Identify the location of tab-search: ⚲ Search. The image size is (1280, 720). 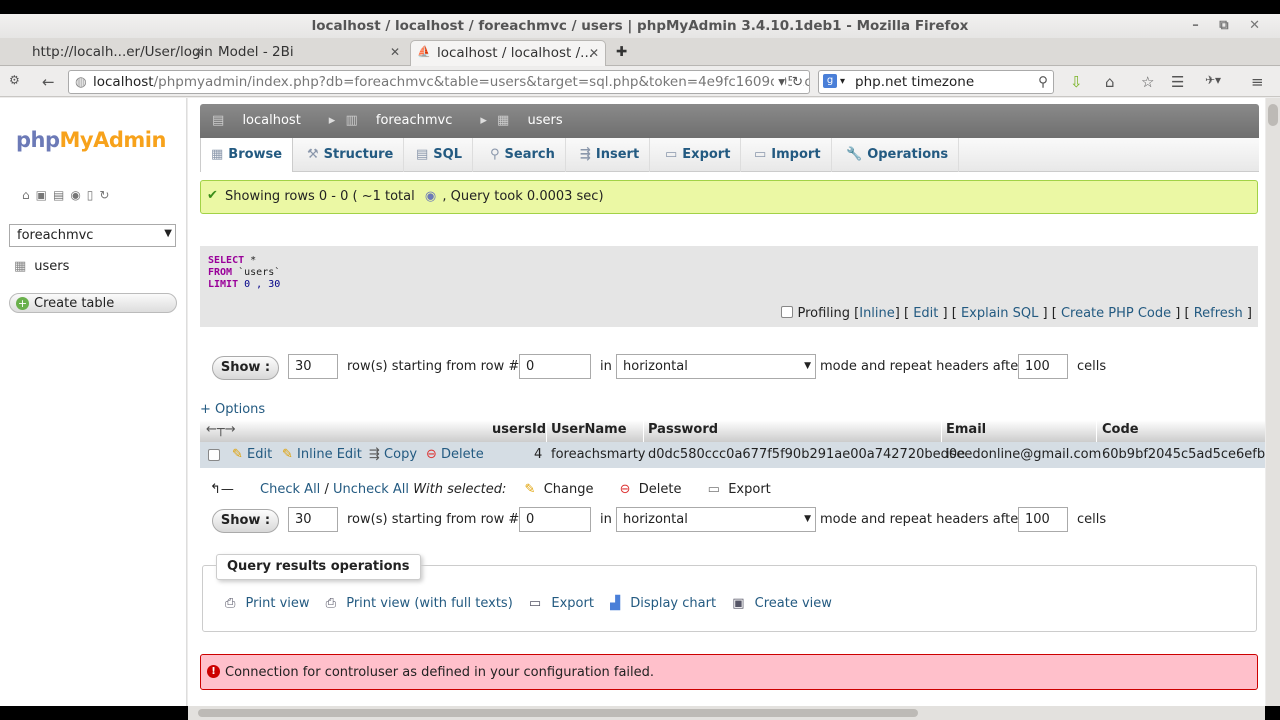
(523, 155).